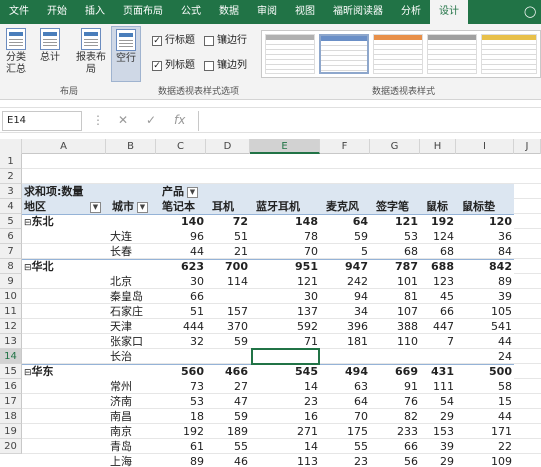 This screenshot has width=541, height=467. Describe the element at coordinates (361, 236) in the screenshot. I see `pivot-value-cell: 59` at that location.